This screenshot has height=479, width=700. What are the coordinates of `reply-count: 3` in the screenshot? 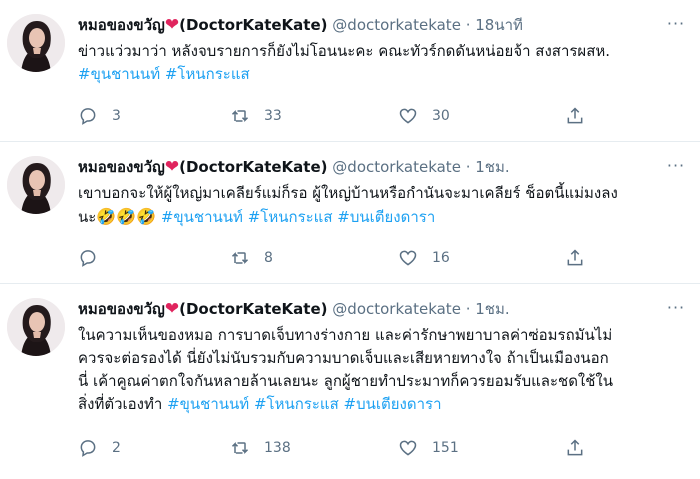 It's located at (116, 116).